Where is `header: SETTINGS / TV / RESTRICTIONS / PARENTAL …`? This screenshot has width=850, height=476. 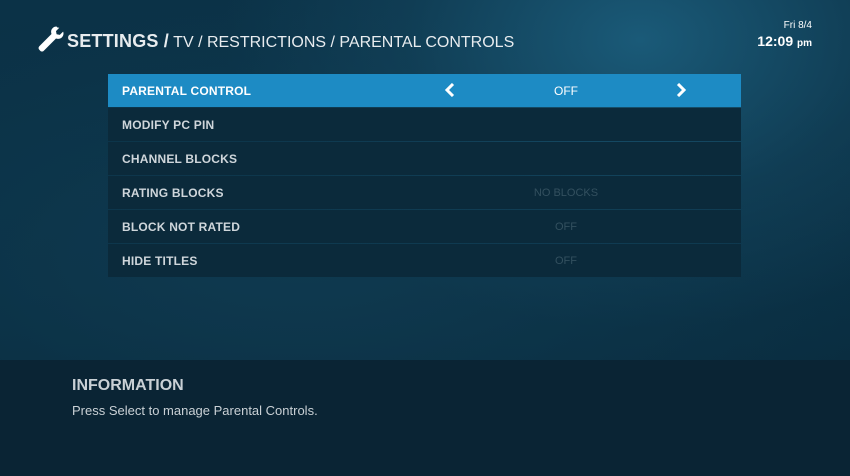
header: SETTINGS / TV / RESTRICTIONS / PARENTAL … is located at coordinates (425, 39).